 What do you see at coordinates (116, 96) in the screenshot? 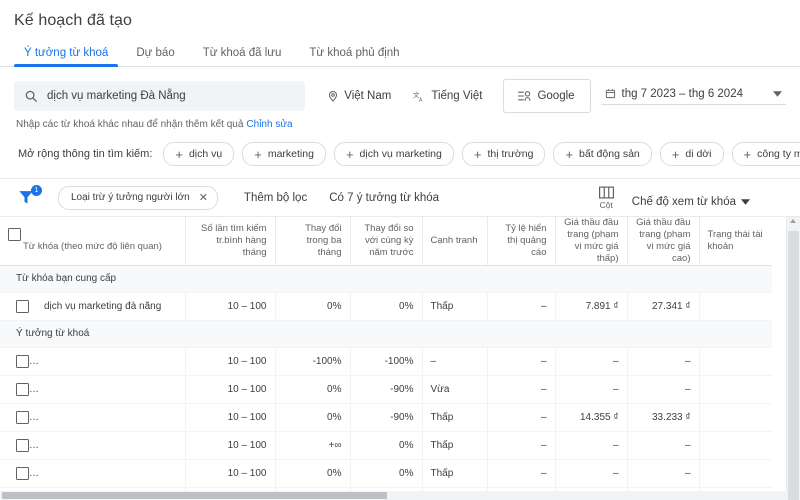
I see `search-value: dịch vụ marketing Đà Nẵng` at bounding box center [116, 96].